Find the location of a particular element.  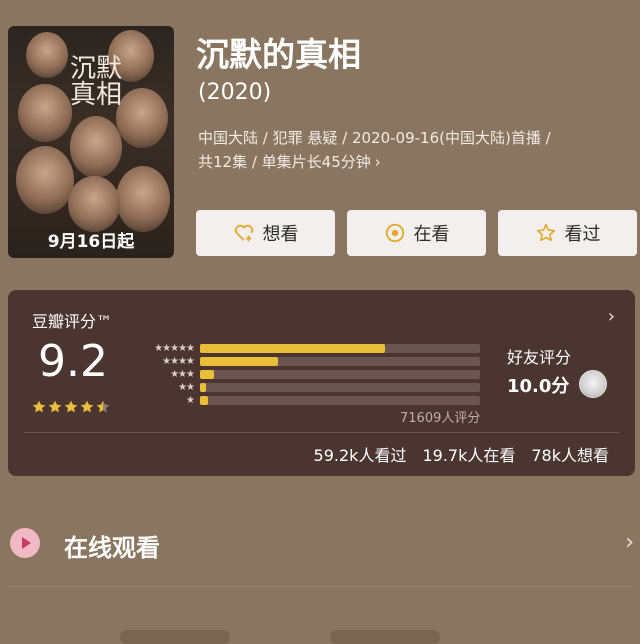

poster-date: 9月16日起 is located at coordinates (91, 242).